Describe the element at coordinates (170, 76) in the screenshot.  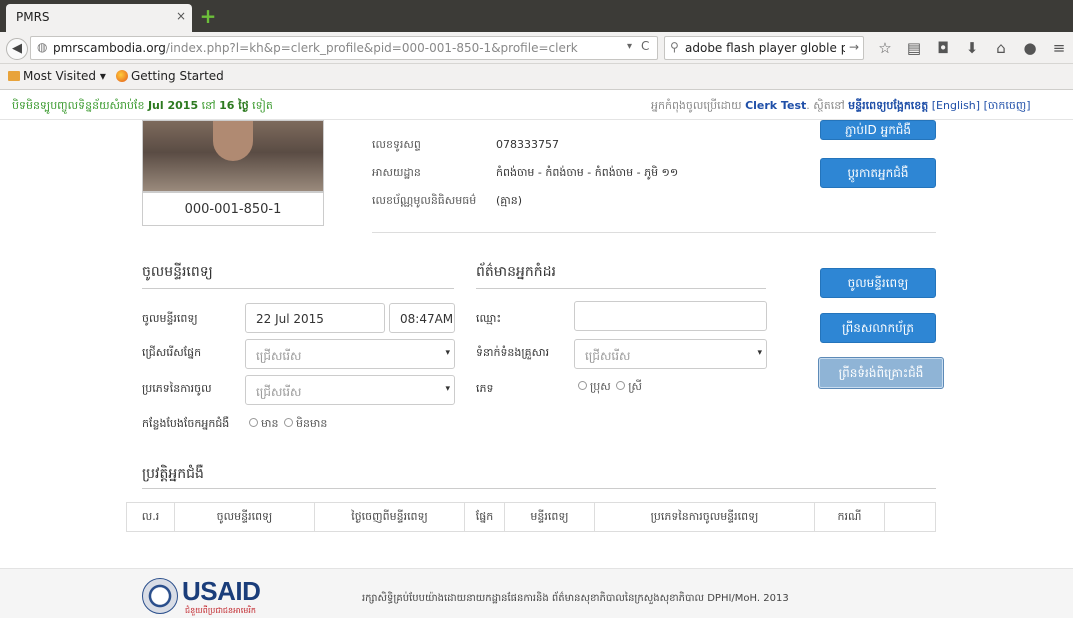
I see `bookmark-getting-started: Getting Started` at that location.